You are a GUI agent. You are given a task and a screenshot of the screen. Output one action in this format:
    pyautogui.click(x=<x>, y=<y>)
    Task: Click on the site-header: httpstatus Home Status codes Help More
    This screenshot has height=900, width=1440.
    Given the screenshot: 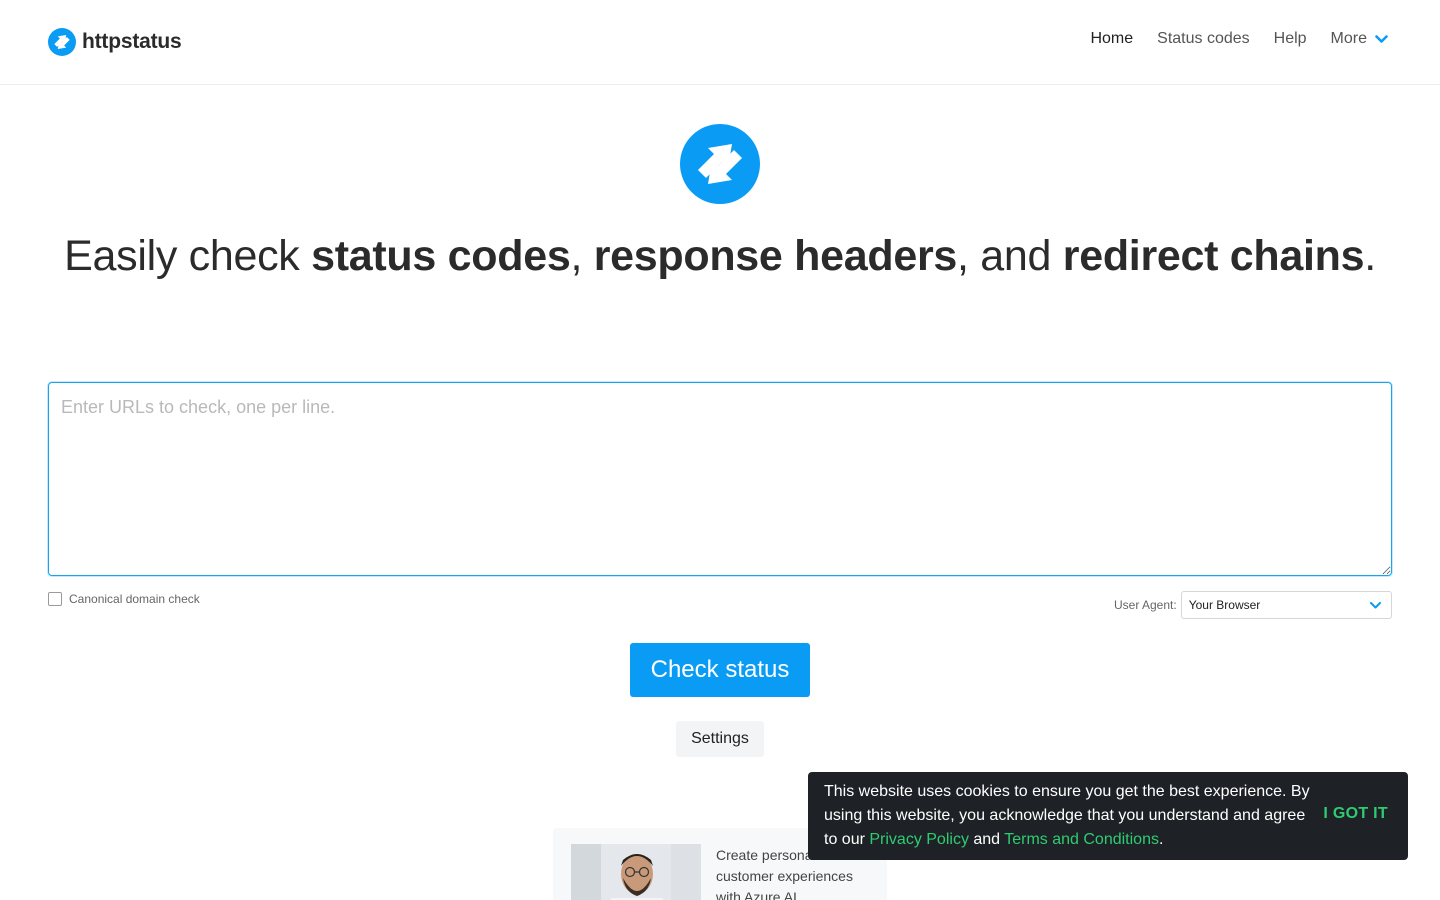 What is the action you would take?
    pyautogui.click(x=720, y=42)
    